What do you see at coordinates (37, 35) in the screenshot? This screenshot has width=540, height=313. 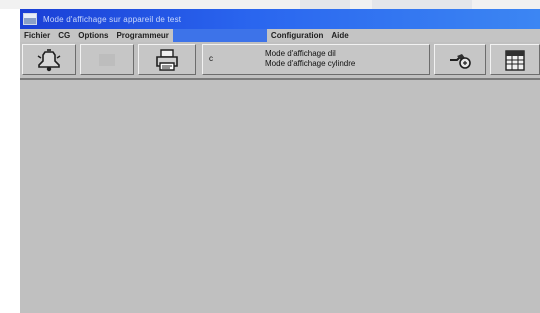 I see `menu-fichier: Fichier` at bounding box center [37, 35].